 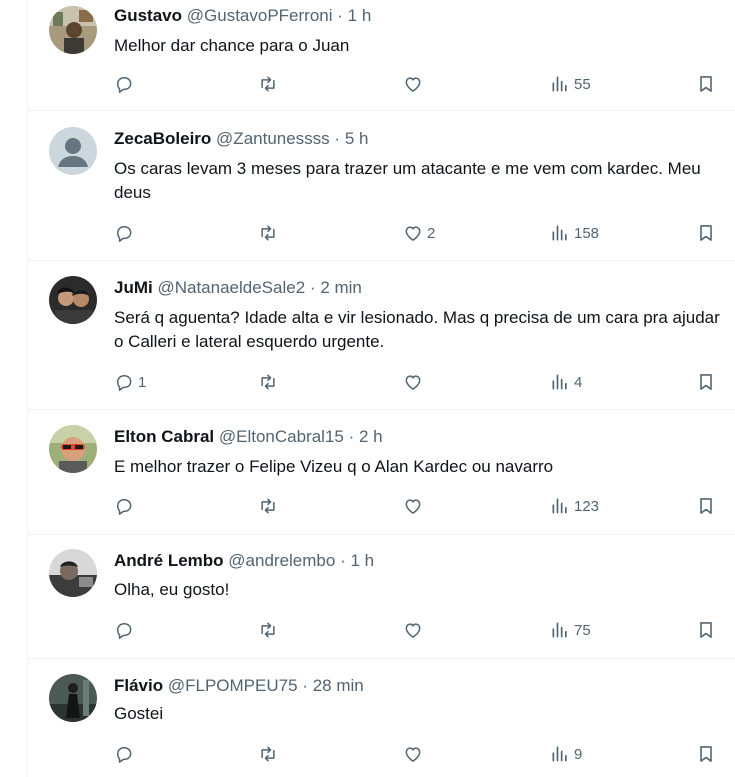 I want to click on action-bar: 75, so click(x=416, y=630).